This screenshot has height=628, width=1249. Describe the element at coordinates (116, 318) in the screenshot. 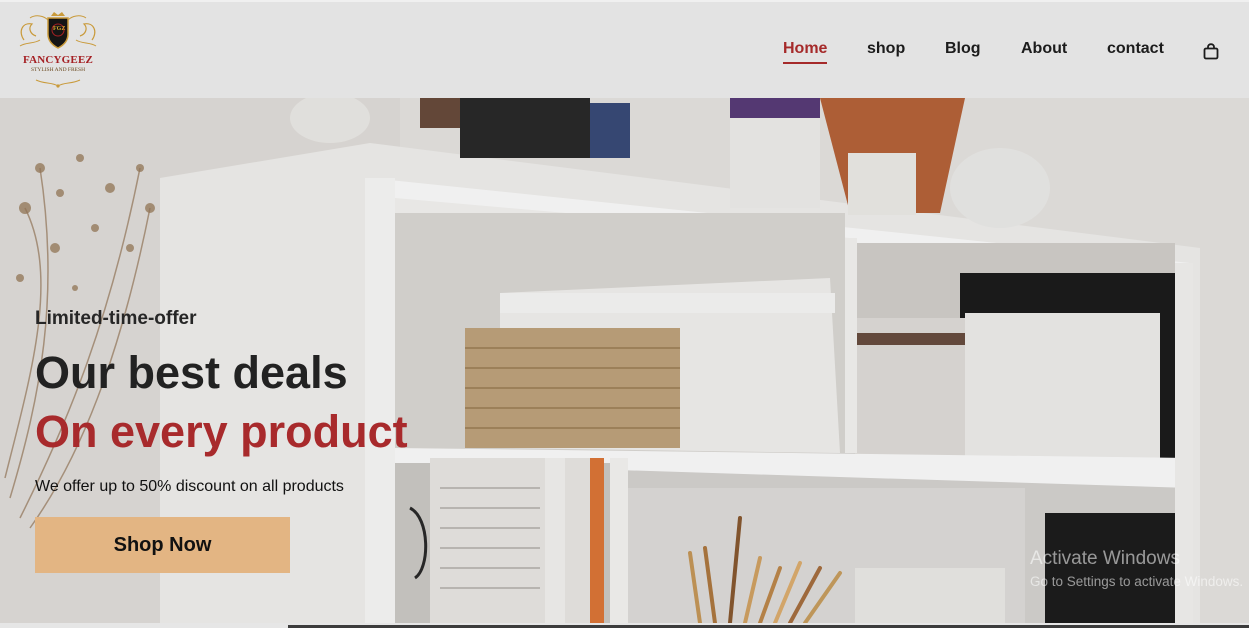

I see `offer-eyebrow: Limited-time-offer` at that location.